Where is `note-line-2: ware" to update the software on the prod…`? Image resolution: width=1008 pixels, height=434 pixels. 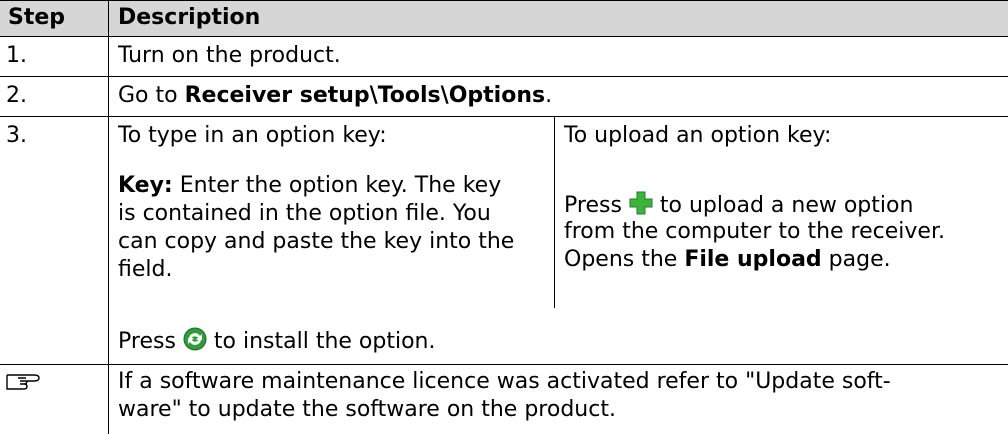
note-line-2: ware" to update the software on the prod… is located at coordinates (367, 409).